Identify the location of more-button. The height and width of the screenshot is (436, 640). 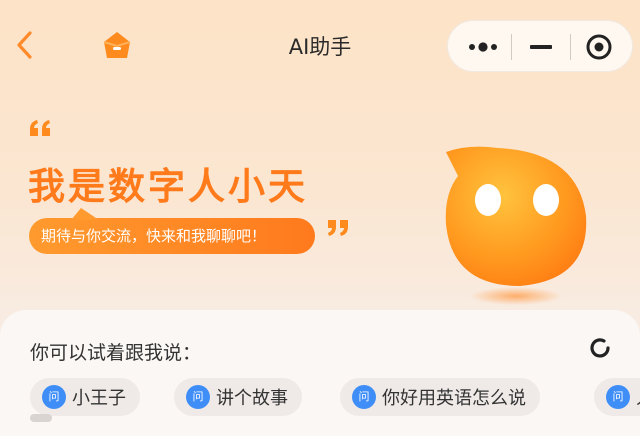
(485, 47).